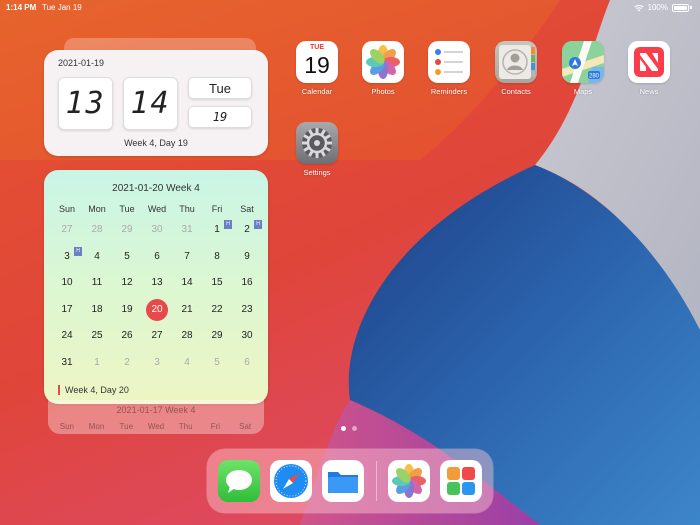 The height and width of the screenshot is (525, 700). I want to click on calendar-day-number: 2, so click(247, 229).